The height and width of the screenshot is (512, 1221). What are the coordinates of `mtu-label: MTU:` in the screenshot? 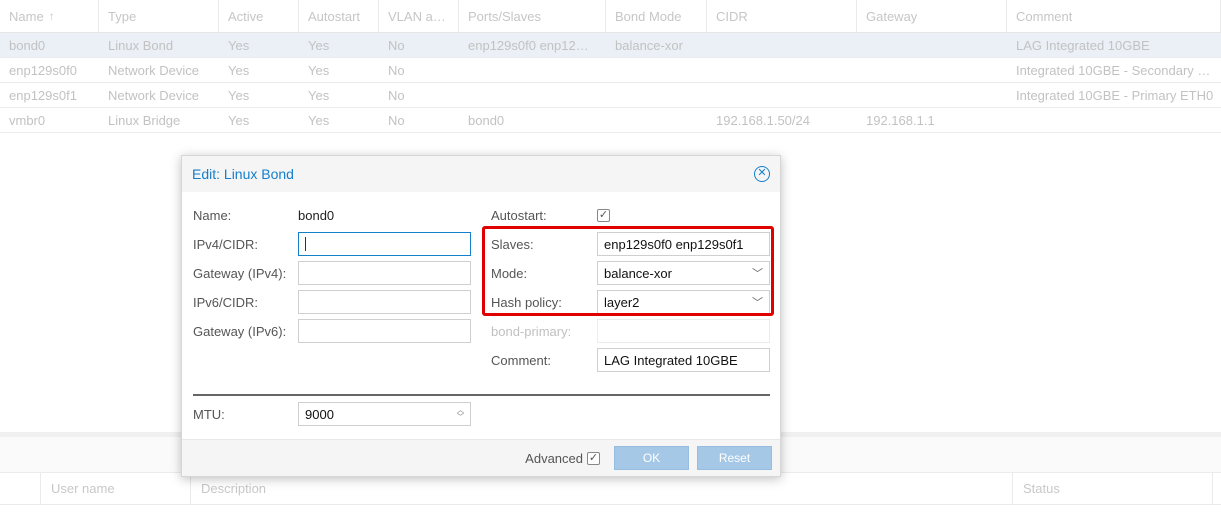 It's located at (209, 414).